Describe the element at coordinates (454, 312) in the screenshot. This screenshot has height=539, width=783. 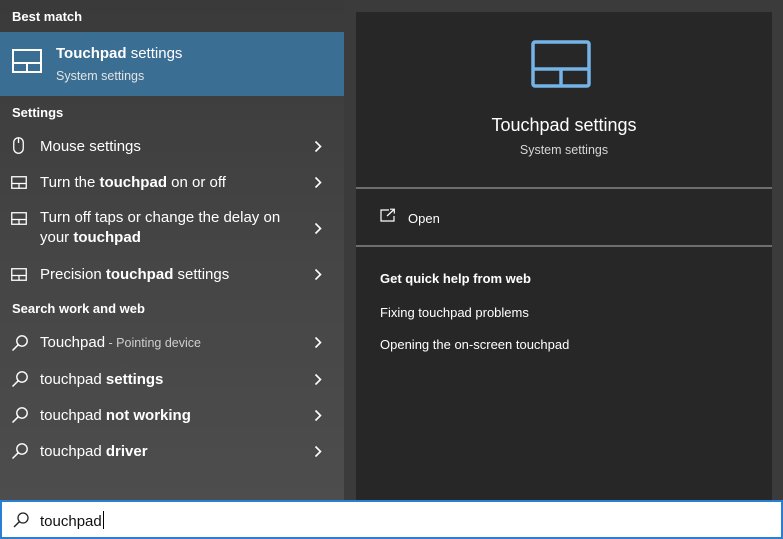
I see `help-link-fixing-touchpad: Fixing touchpad problems` at that location.